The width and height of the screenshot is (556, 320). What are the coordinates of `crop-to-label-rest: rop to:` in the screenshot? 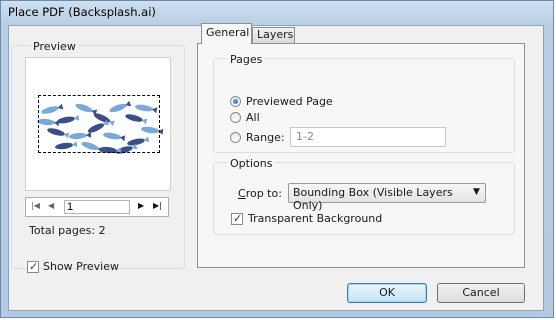 It's located at (263, 193).